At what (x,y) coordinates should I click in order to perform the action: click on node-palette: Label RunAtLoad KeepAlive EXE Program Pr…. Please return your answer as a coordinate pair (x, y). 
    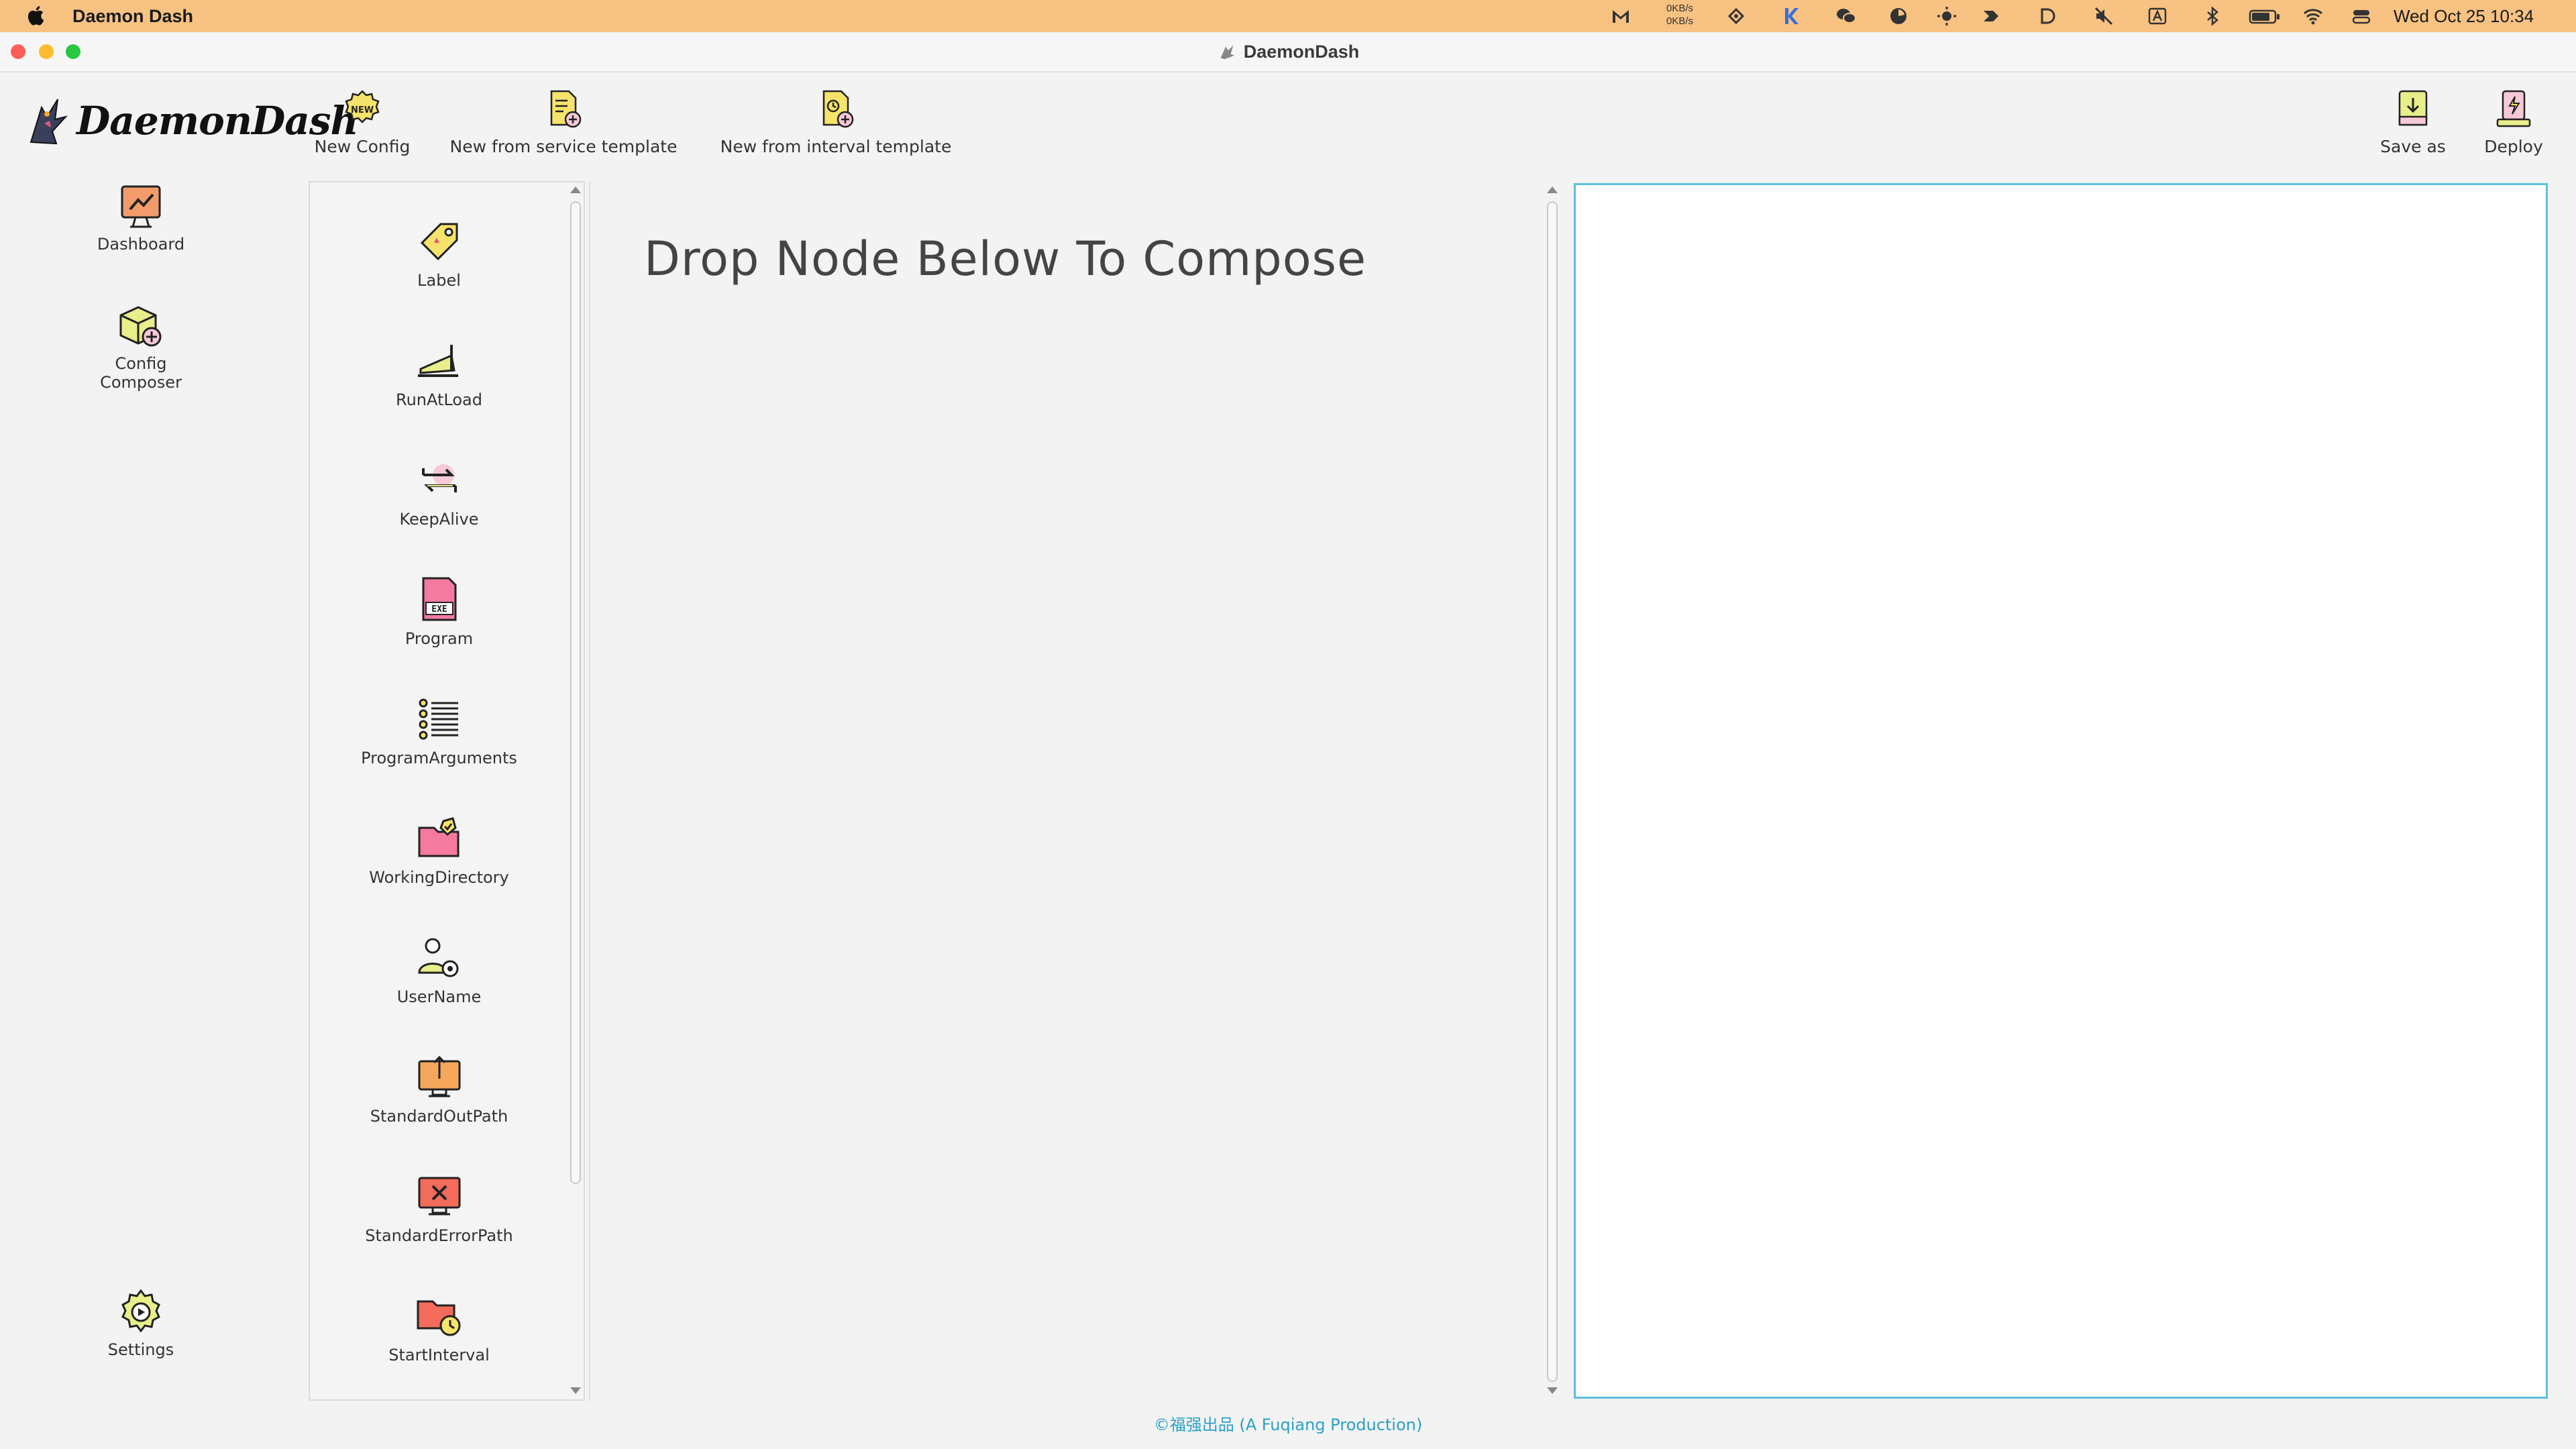
    Looking at the image, I should click on (447, 791).